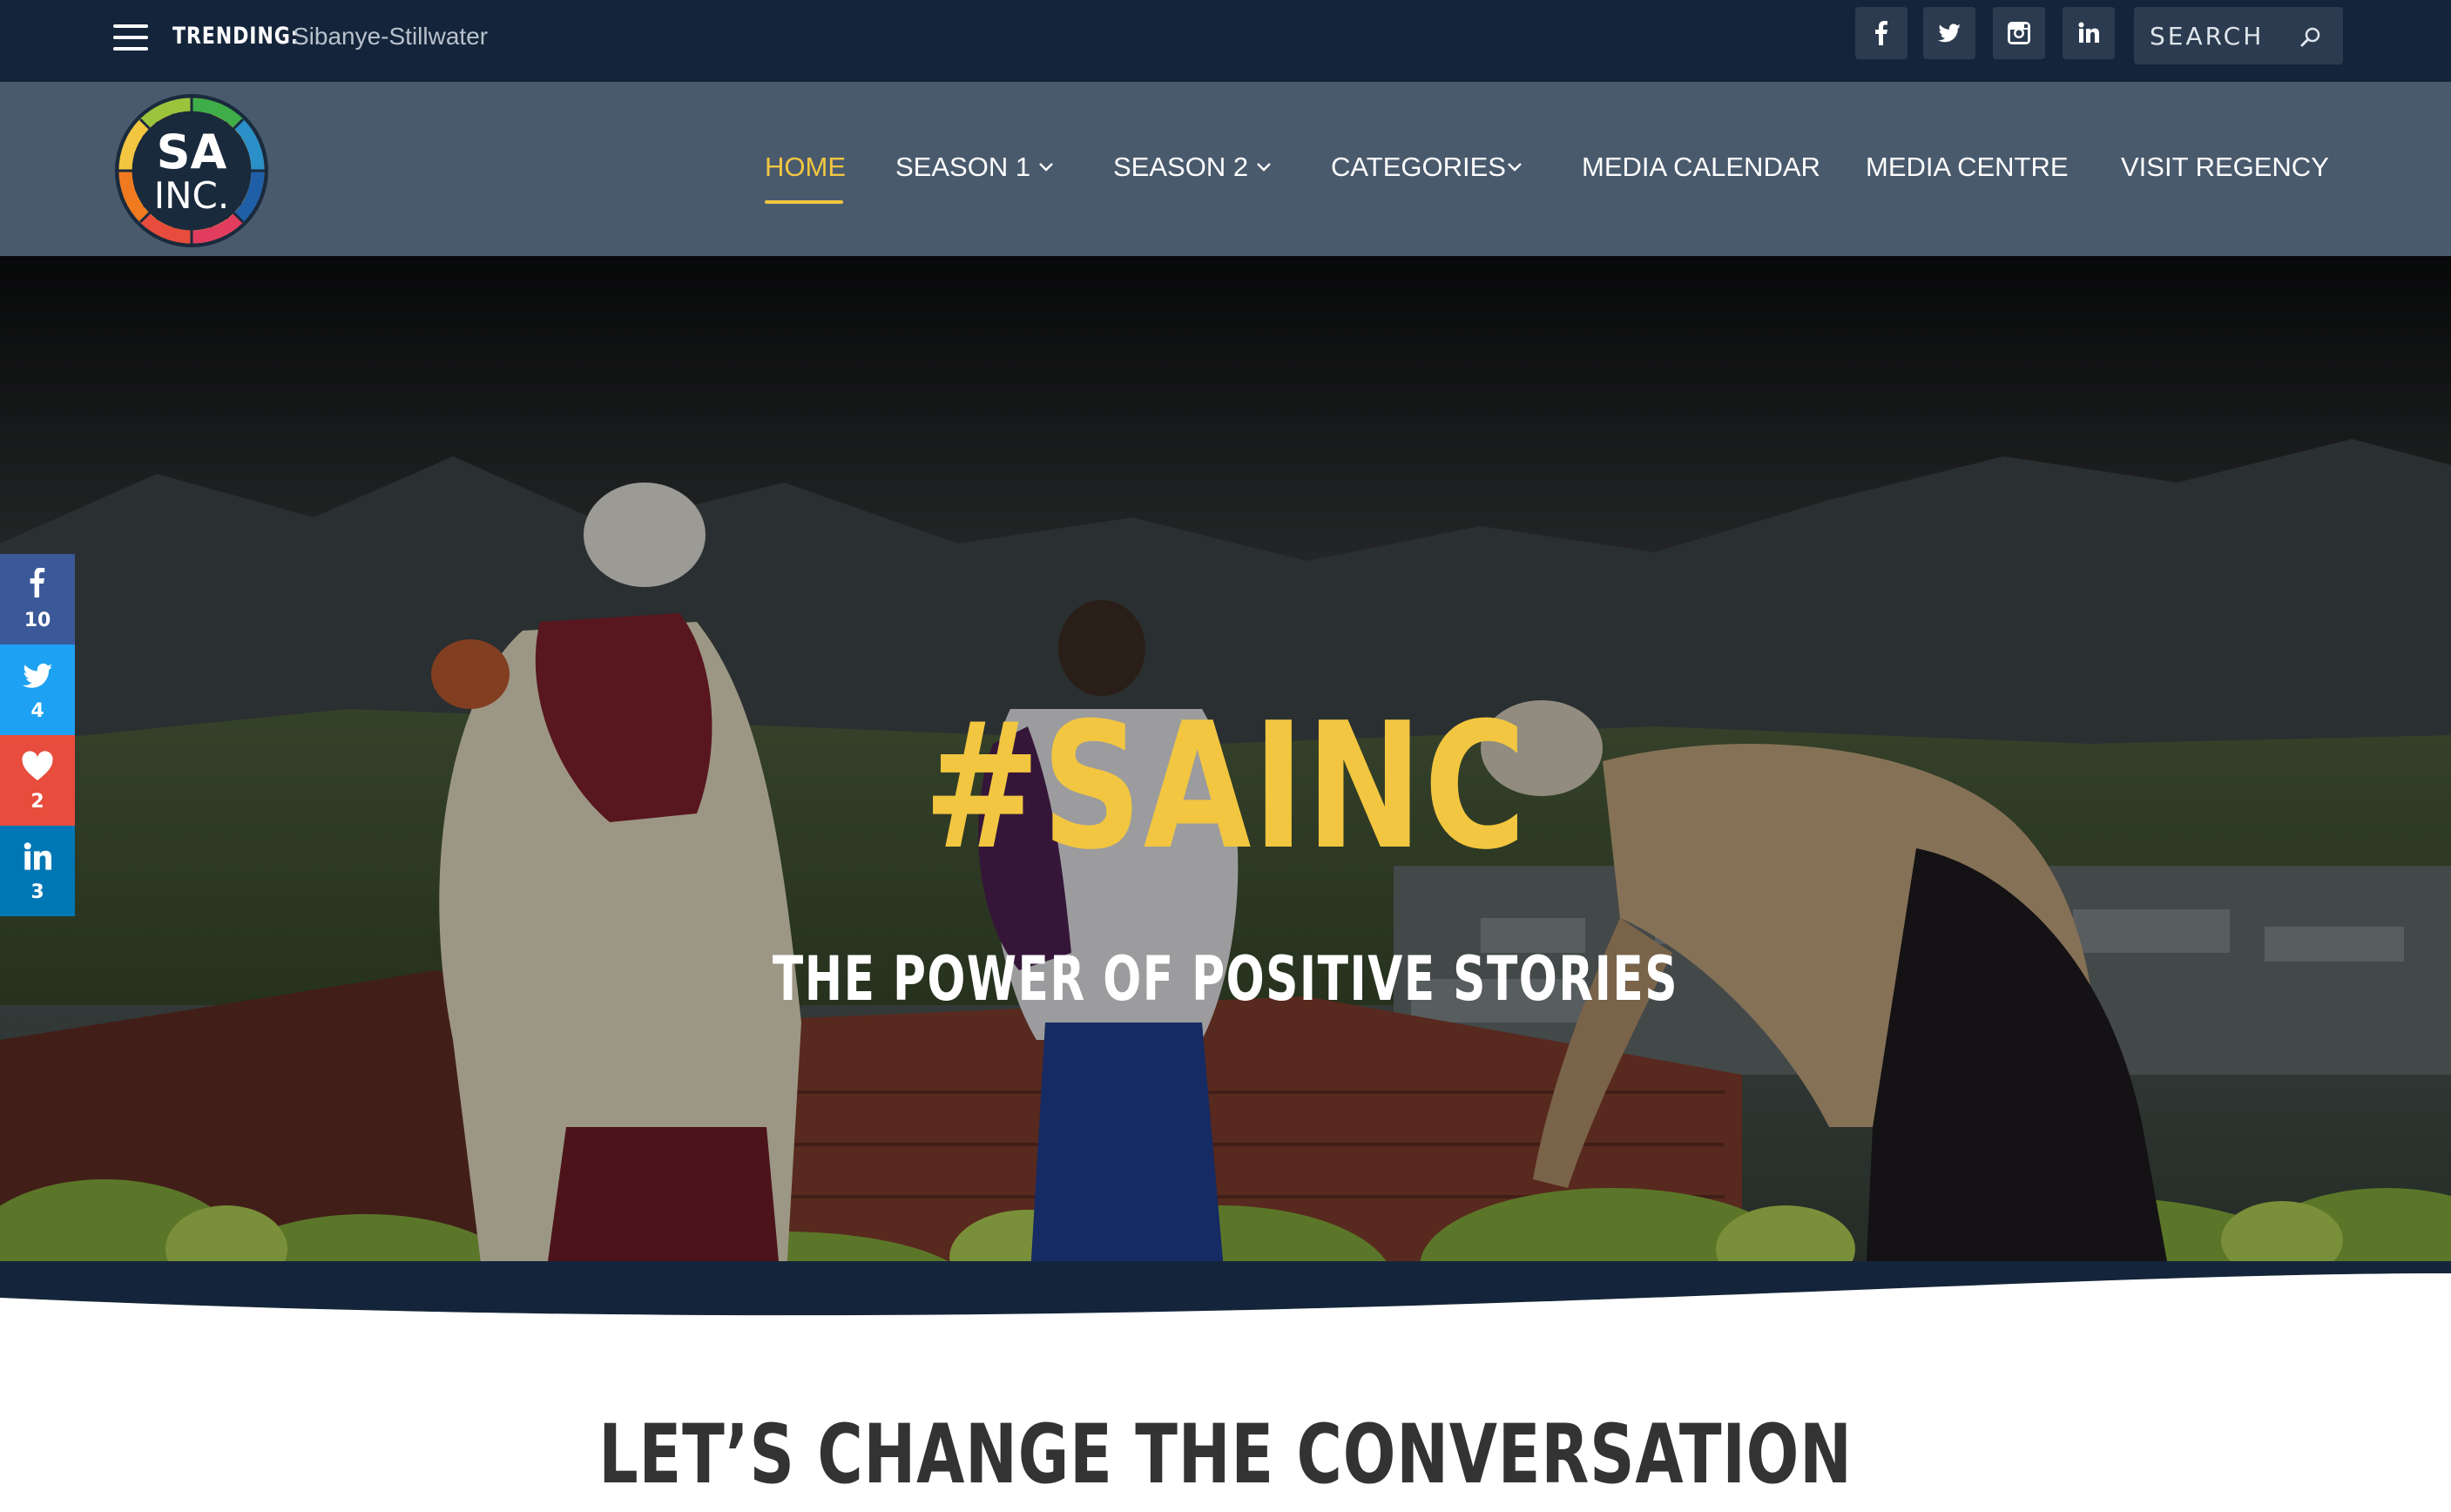 Image resolution: width=2451 pixels, height=1512 pixels. I want to click on nav-media-calendar: MEDIA CALENDAR, so click(1701, 167).